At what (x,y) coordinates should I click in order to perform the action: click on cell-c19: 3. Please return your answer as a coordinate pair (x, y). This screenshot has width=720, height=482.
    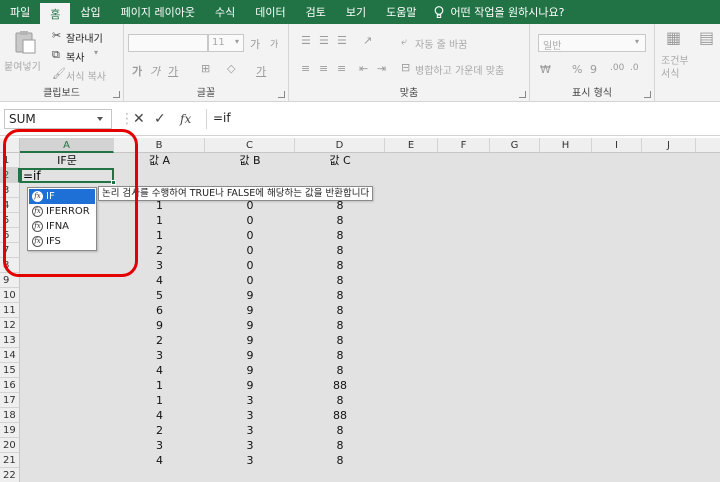
    Looking at the image, I should click on (250, 430).